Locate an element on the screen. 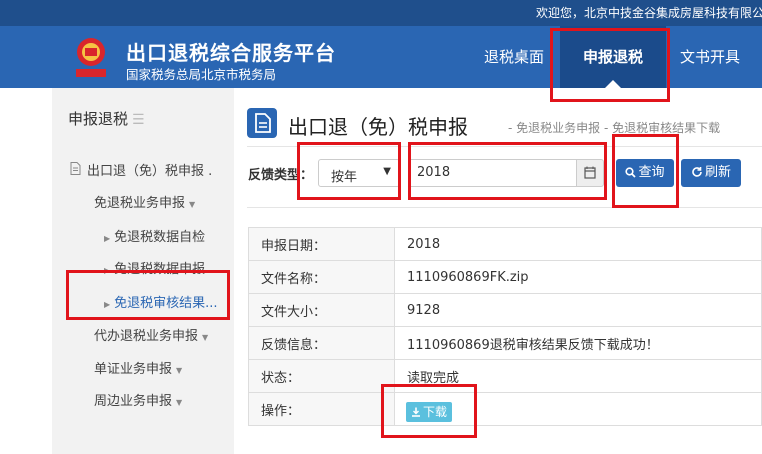  nav-tax-desk: 退税桌面 is located at coordinates (514, 57).